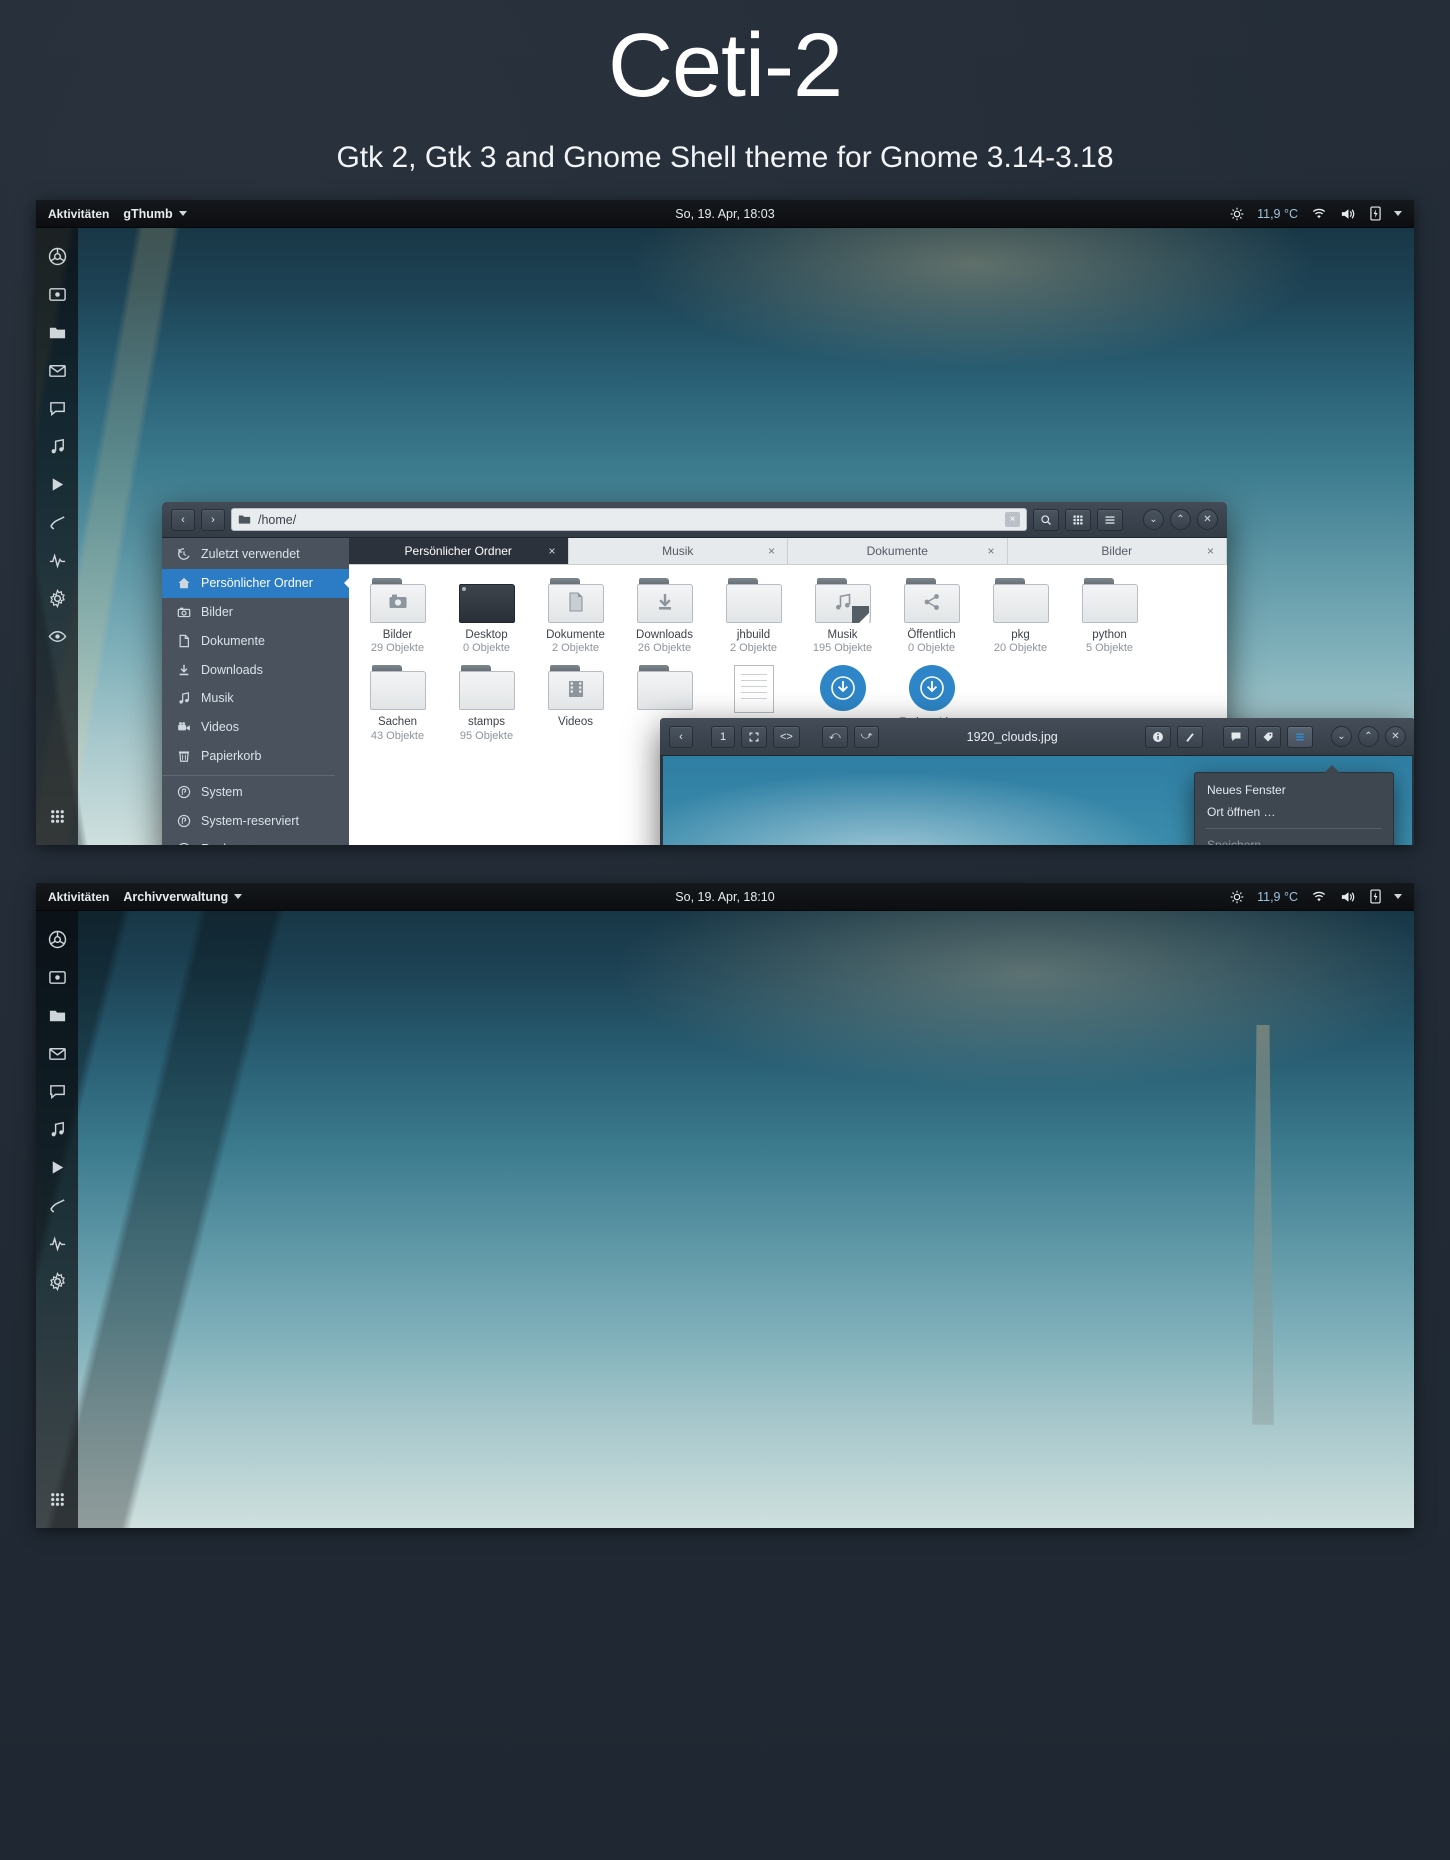 This screenshot has height=1860, width=1450. I want to click on edit-button, so click(1190, 736).